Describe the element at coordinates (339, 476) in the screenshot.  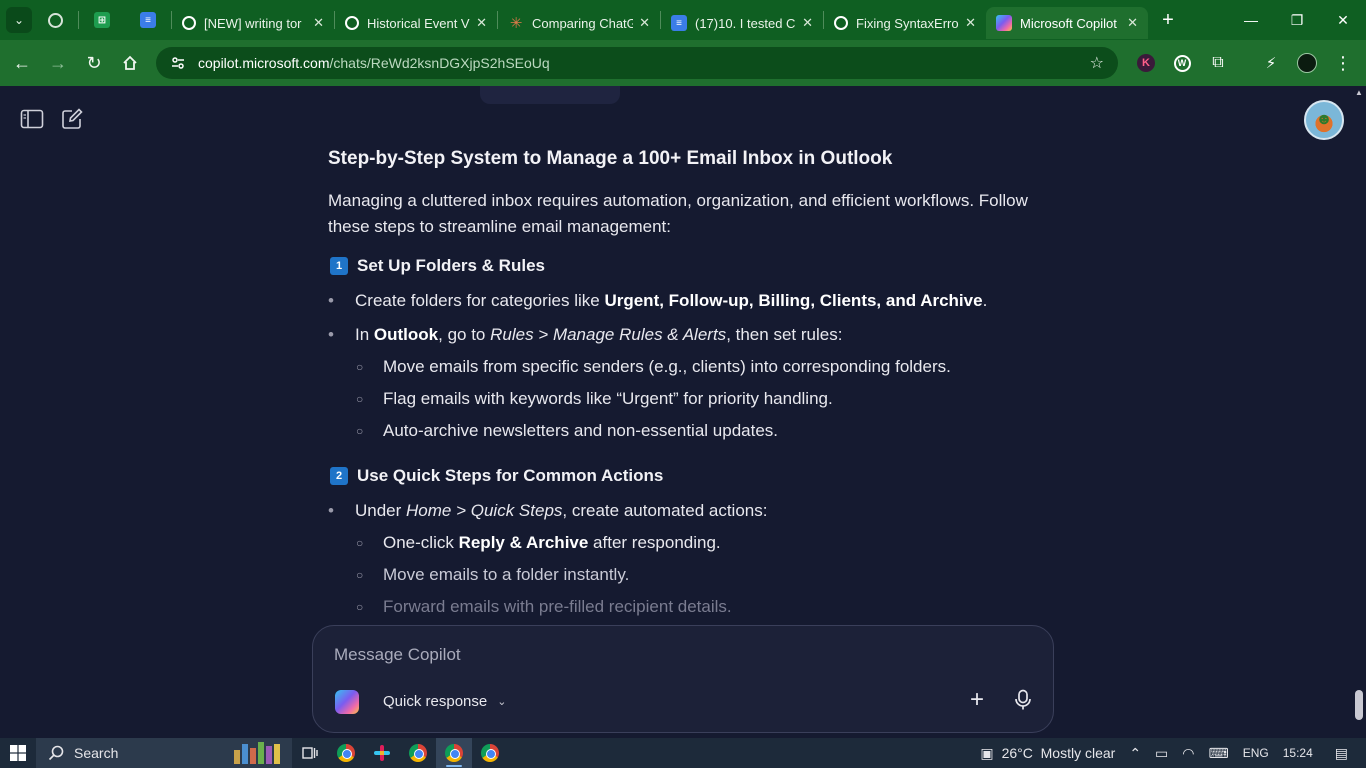
I see `keycap-2-icon: 2` at that location.